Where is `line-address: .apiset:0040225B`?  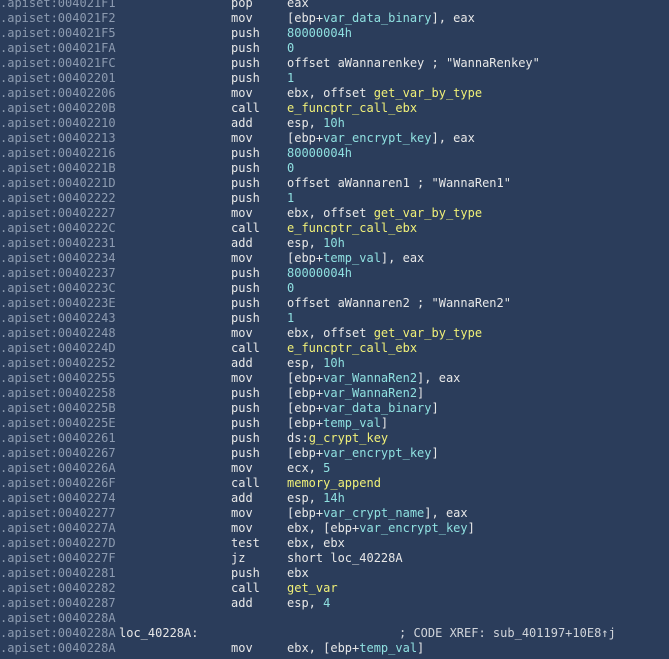 line-address: .apiset:0040225B is located at coordinates (58, 408).